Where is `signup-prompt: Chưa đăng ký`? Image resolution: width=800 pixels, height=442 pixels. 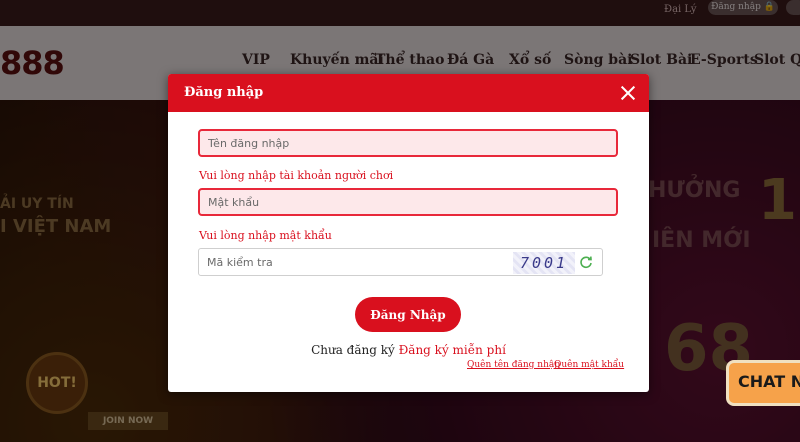 signup-prompt: Chưa đăng ký is located at coordinates (353, 350).